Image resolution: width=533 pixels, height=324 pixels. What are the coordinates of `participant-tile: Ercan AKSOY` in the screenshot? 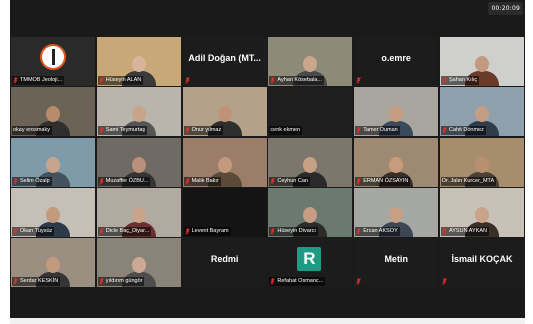 It's located at (396, 212).